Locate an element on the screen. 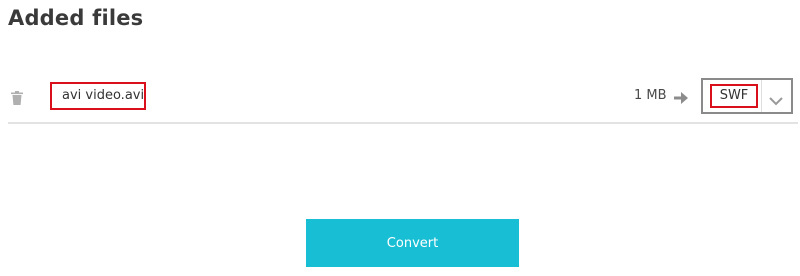 This screenshot has height=276, width=800. format-value: SWF is located at coordinates (734, 96).